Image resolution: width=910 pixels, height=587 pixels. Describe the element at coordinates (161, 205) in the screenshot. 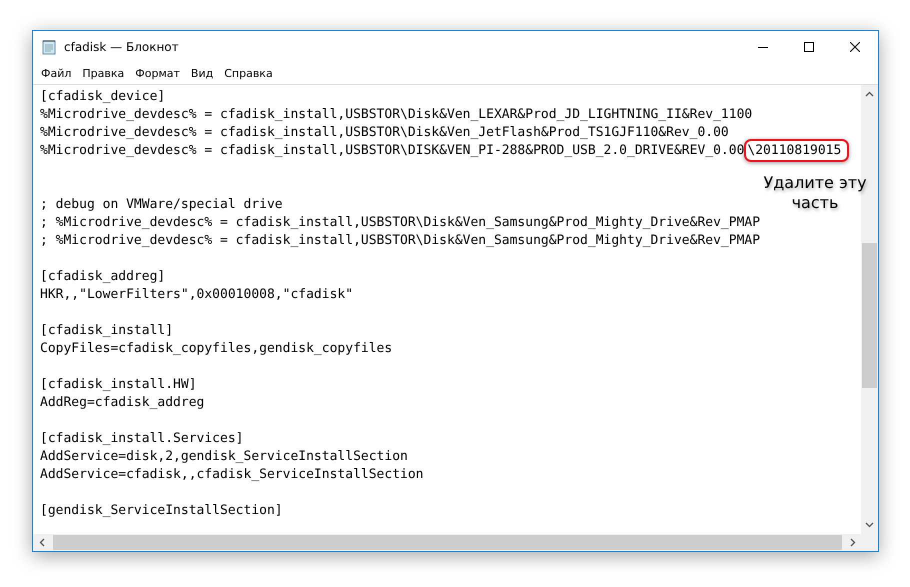

I see `code-line: ; debug on VMWare/special drive` at that location.